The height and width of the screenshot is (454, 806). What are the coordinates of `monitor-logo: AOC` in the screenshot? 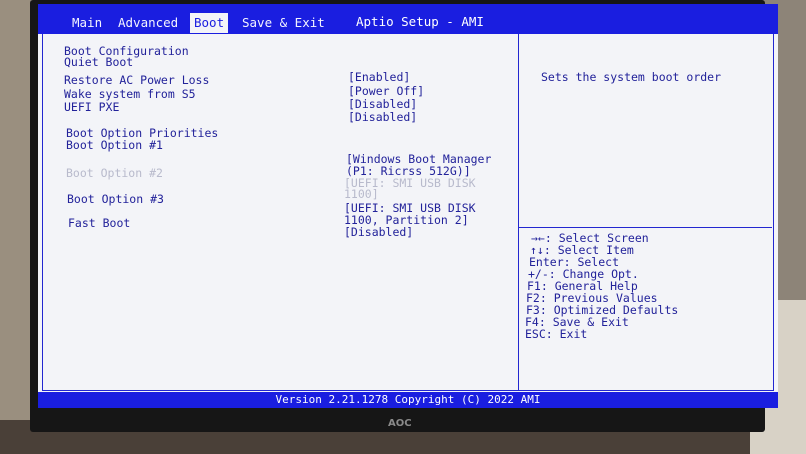 It's located at (400, 423).